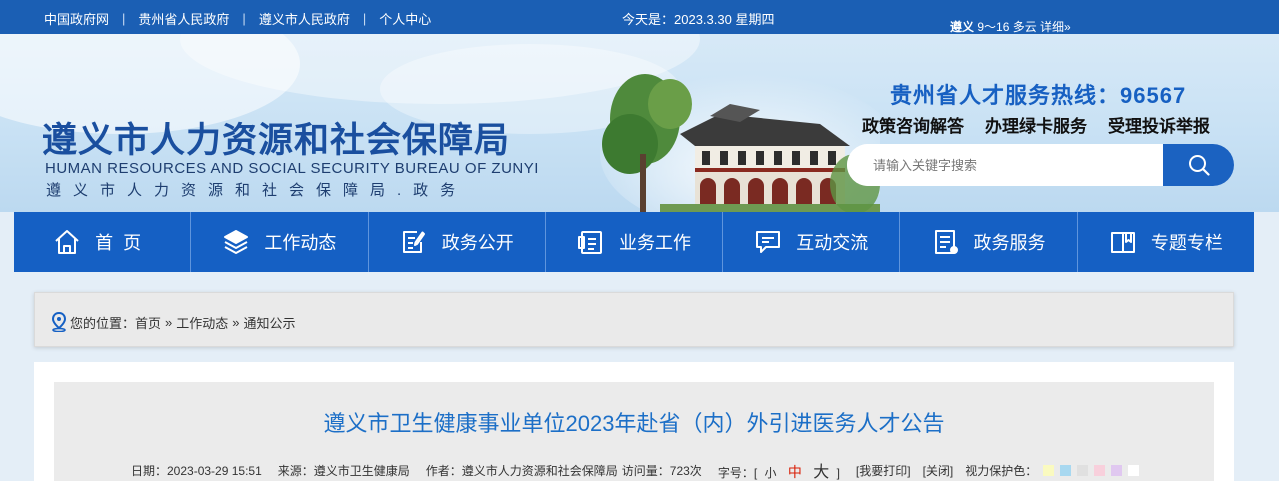  What do you see at coordinates (123, 243) in the screenshot?
I see `nav-item-label: 首页` at bounding box center [123, 243].